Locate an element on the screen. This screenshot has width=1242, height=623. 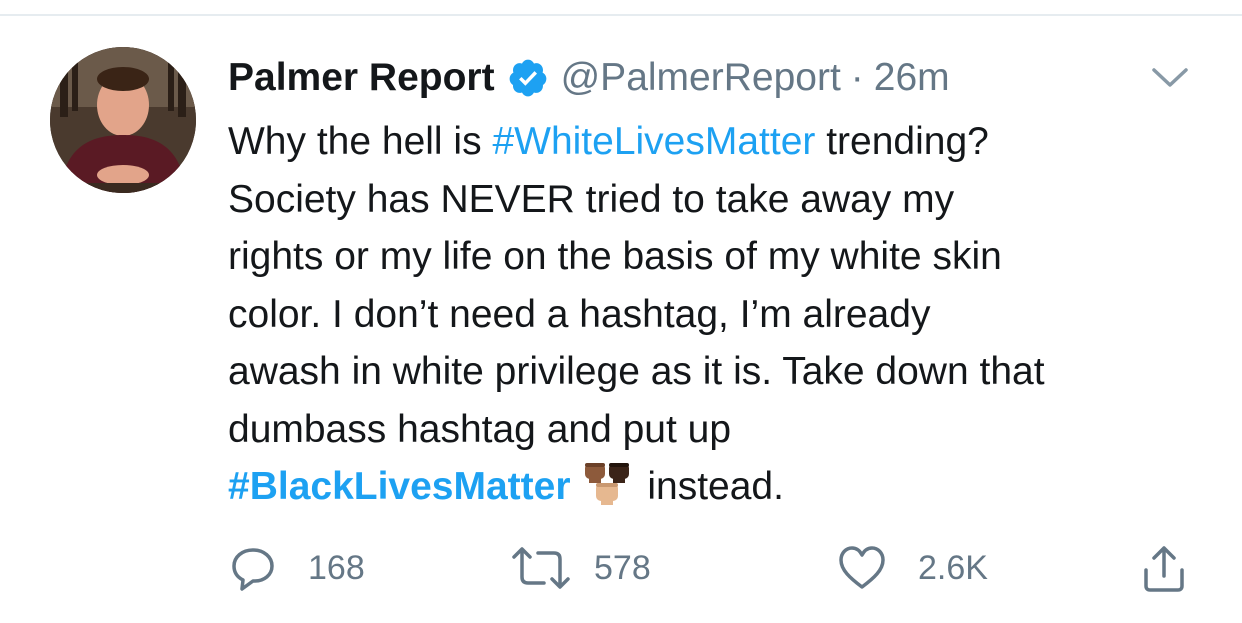
hashtag-blacklivesmatter: #BlackLivesMatter is located at coordinates (399, 486).